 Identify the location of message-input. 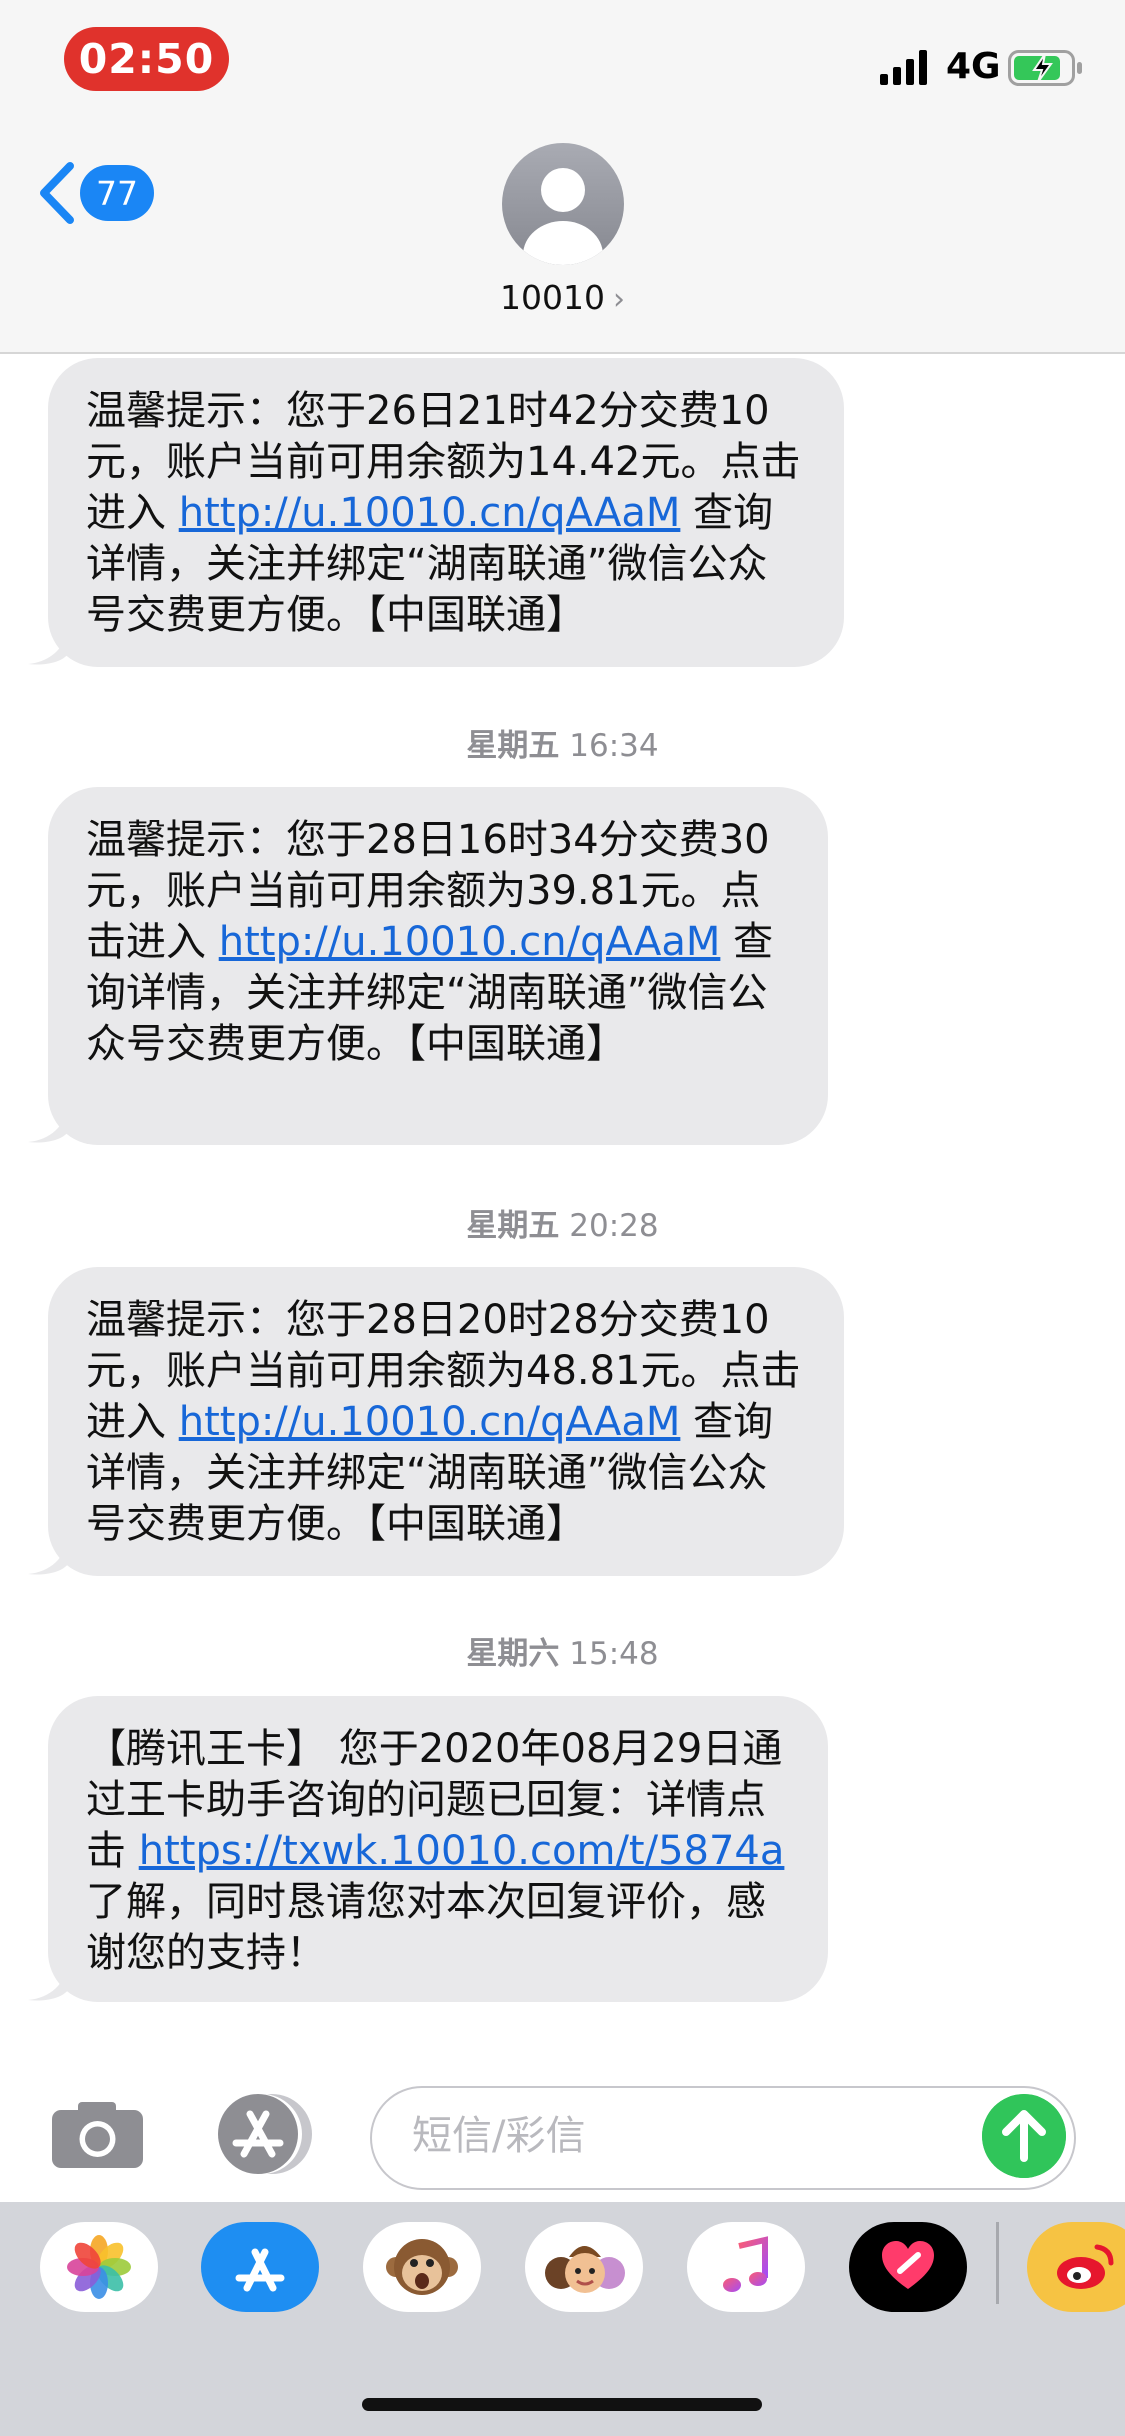
(692, 2136).